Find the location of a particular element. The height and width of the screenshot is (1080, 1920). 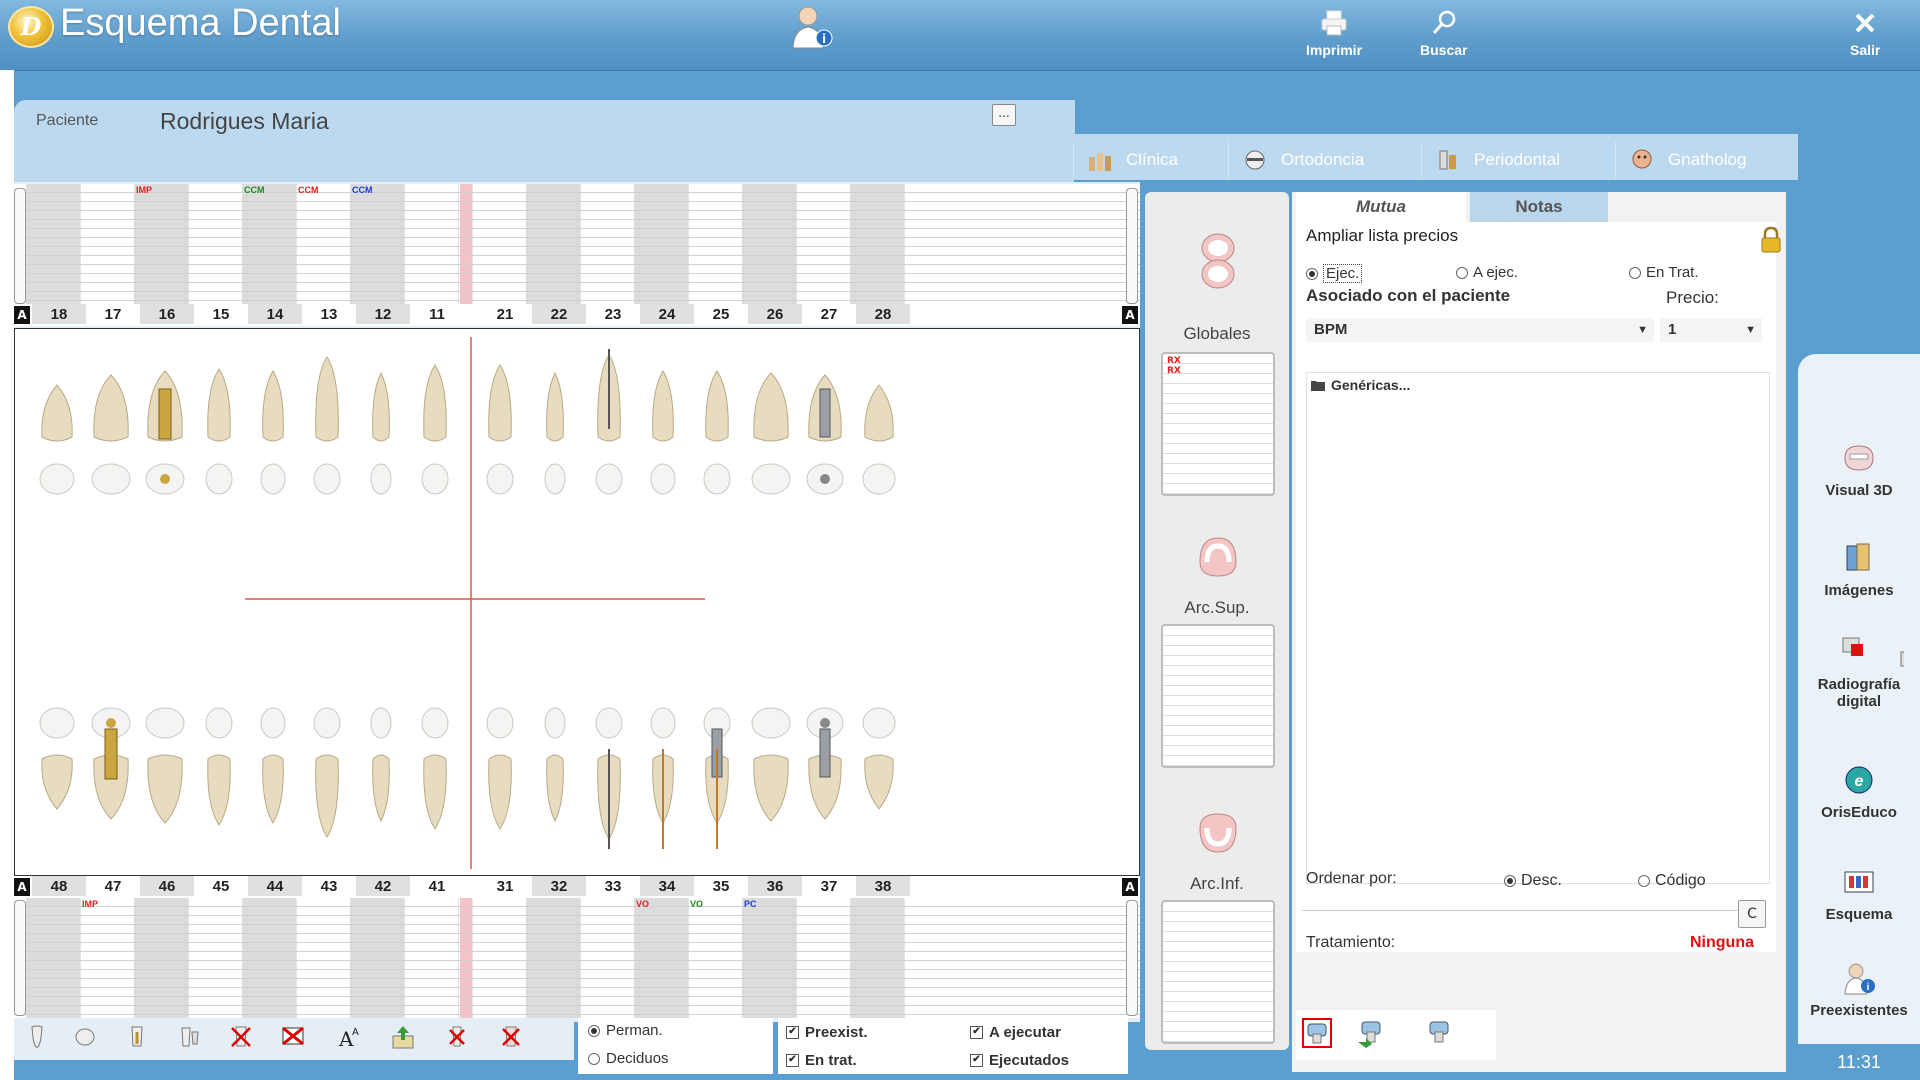

lower-arch-list is located at coordinates (1218, 972).